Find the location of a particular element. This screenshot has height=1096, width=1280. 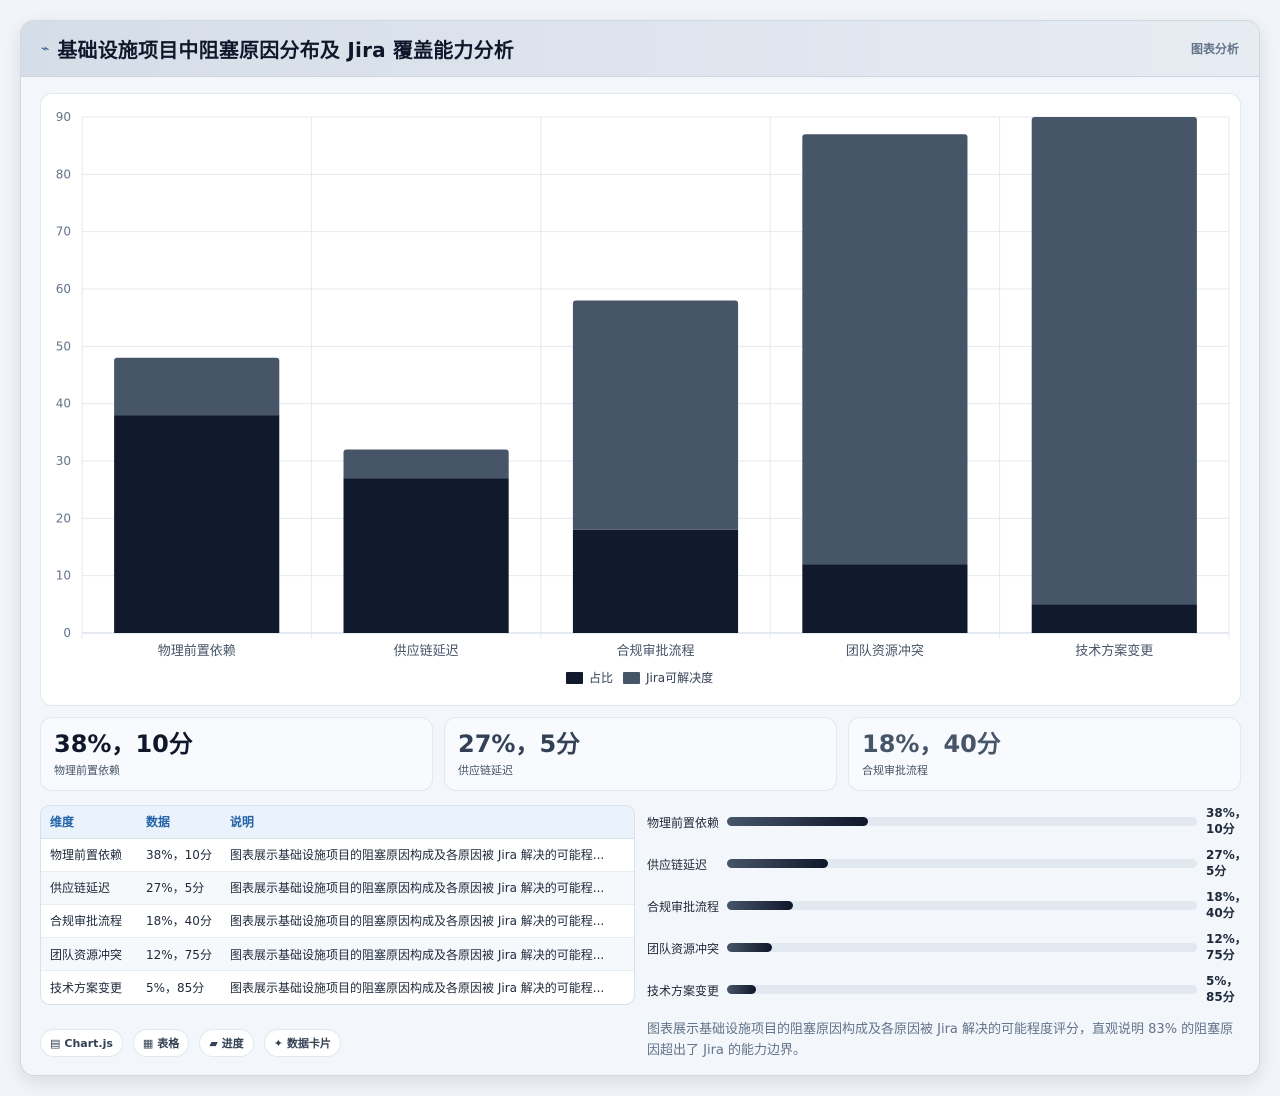

y-tick-label: 30 is located at coordinates (63, 461).